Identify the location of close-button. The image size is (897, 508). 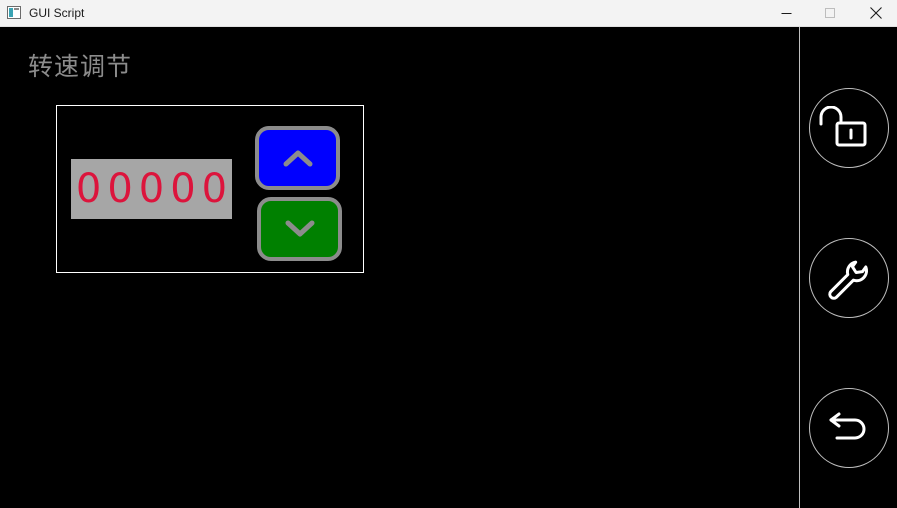
(875, 13).